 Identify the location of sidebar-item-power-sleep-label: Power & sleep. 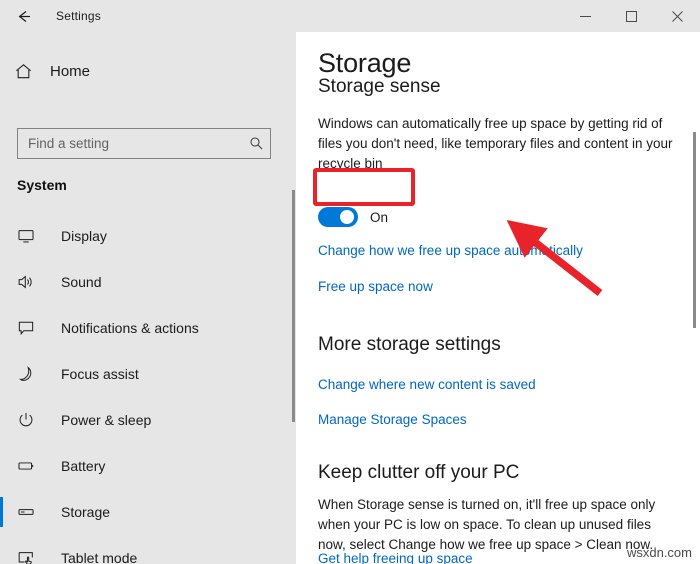
(106, 420).